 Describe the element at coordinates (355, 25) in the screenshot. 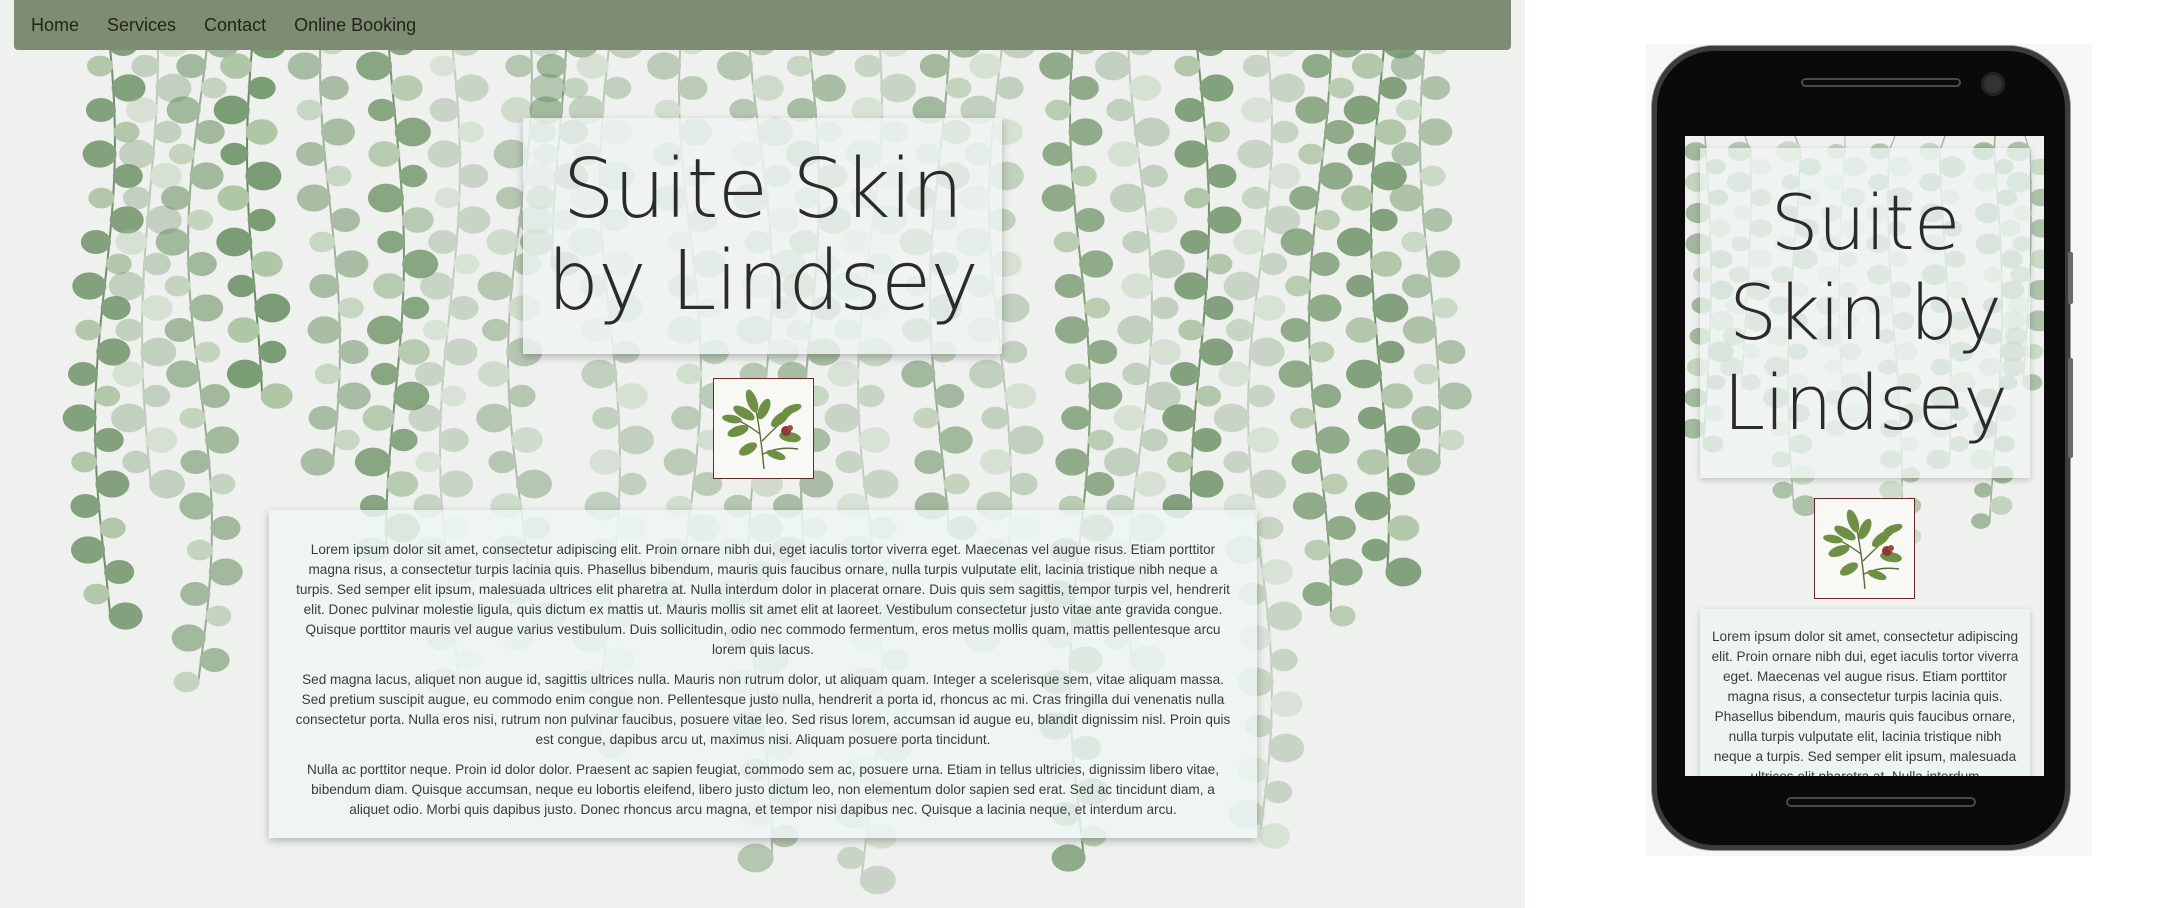

I see `nav-online-booking: Online Booking` at that location.